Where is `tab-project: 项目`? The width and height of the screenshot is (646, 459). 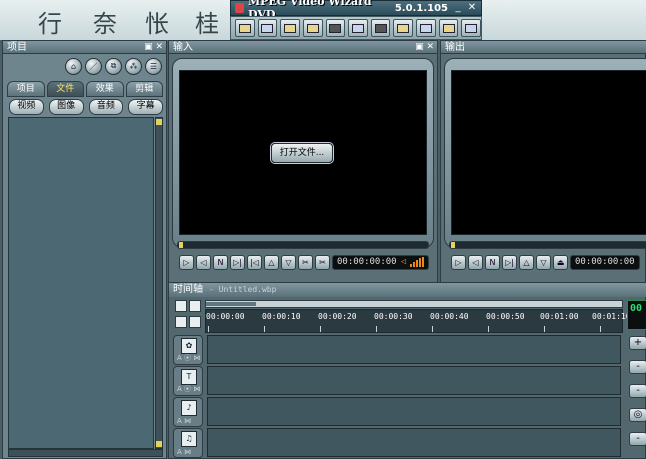
tab-project: 项目 is located at coordinates (26, 89).